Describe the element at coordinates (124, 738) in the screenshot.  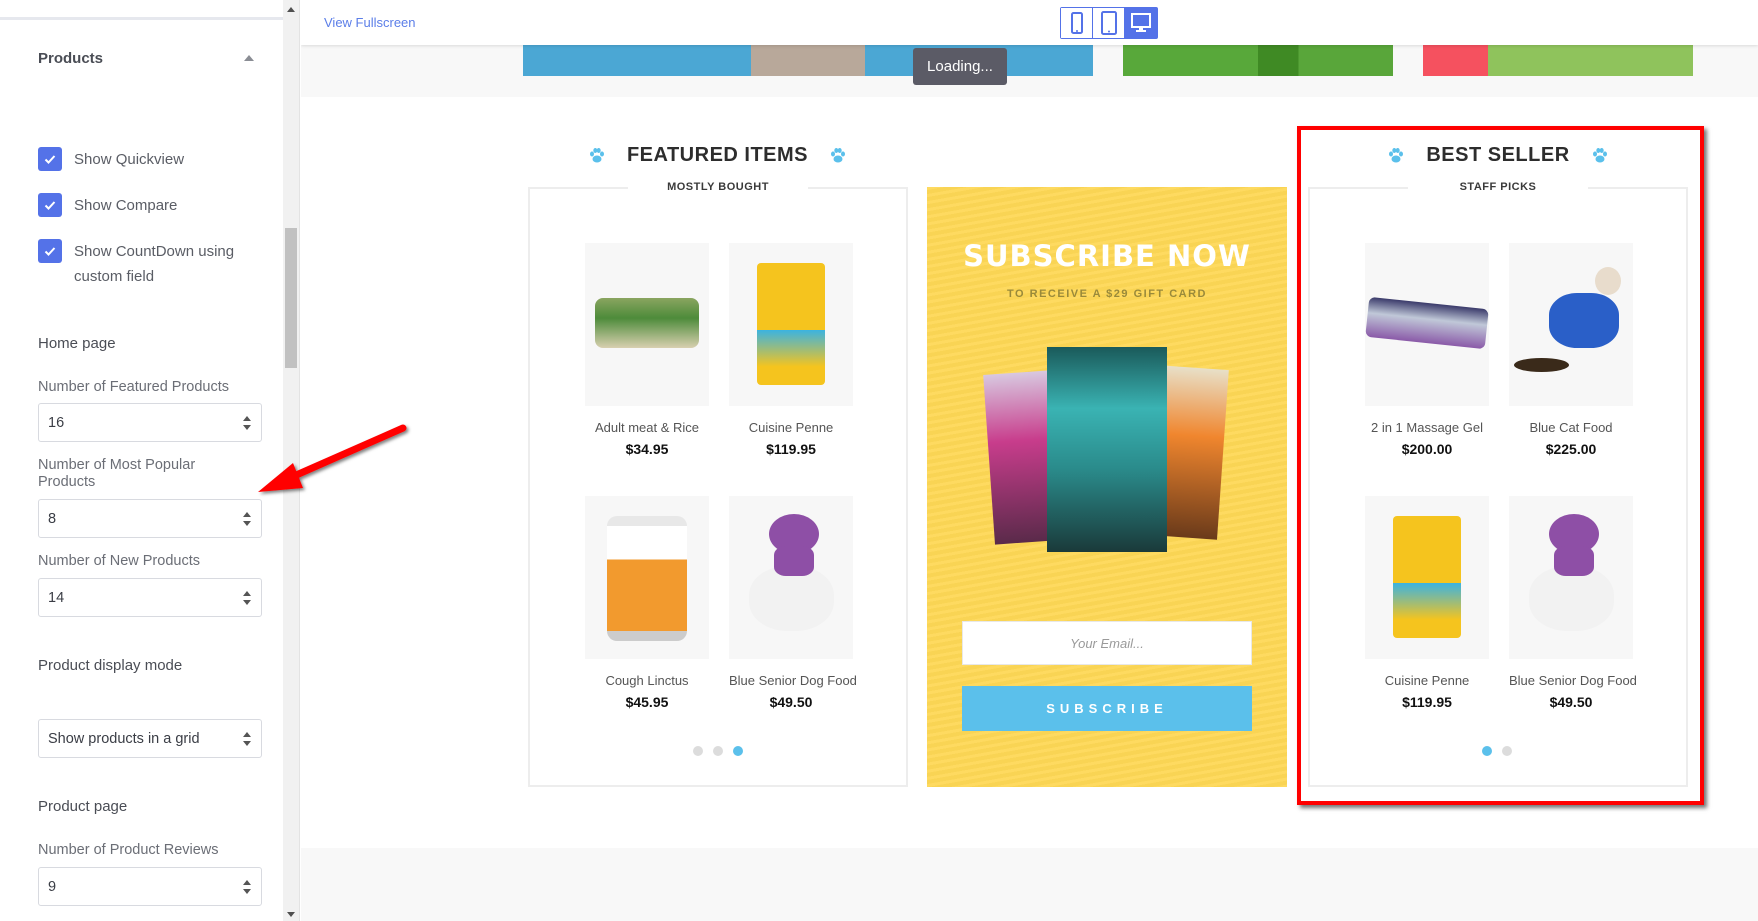
I see `select-value: Show products in a grid` at that location.